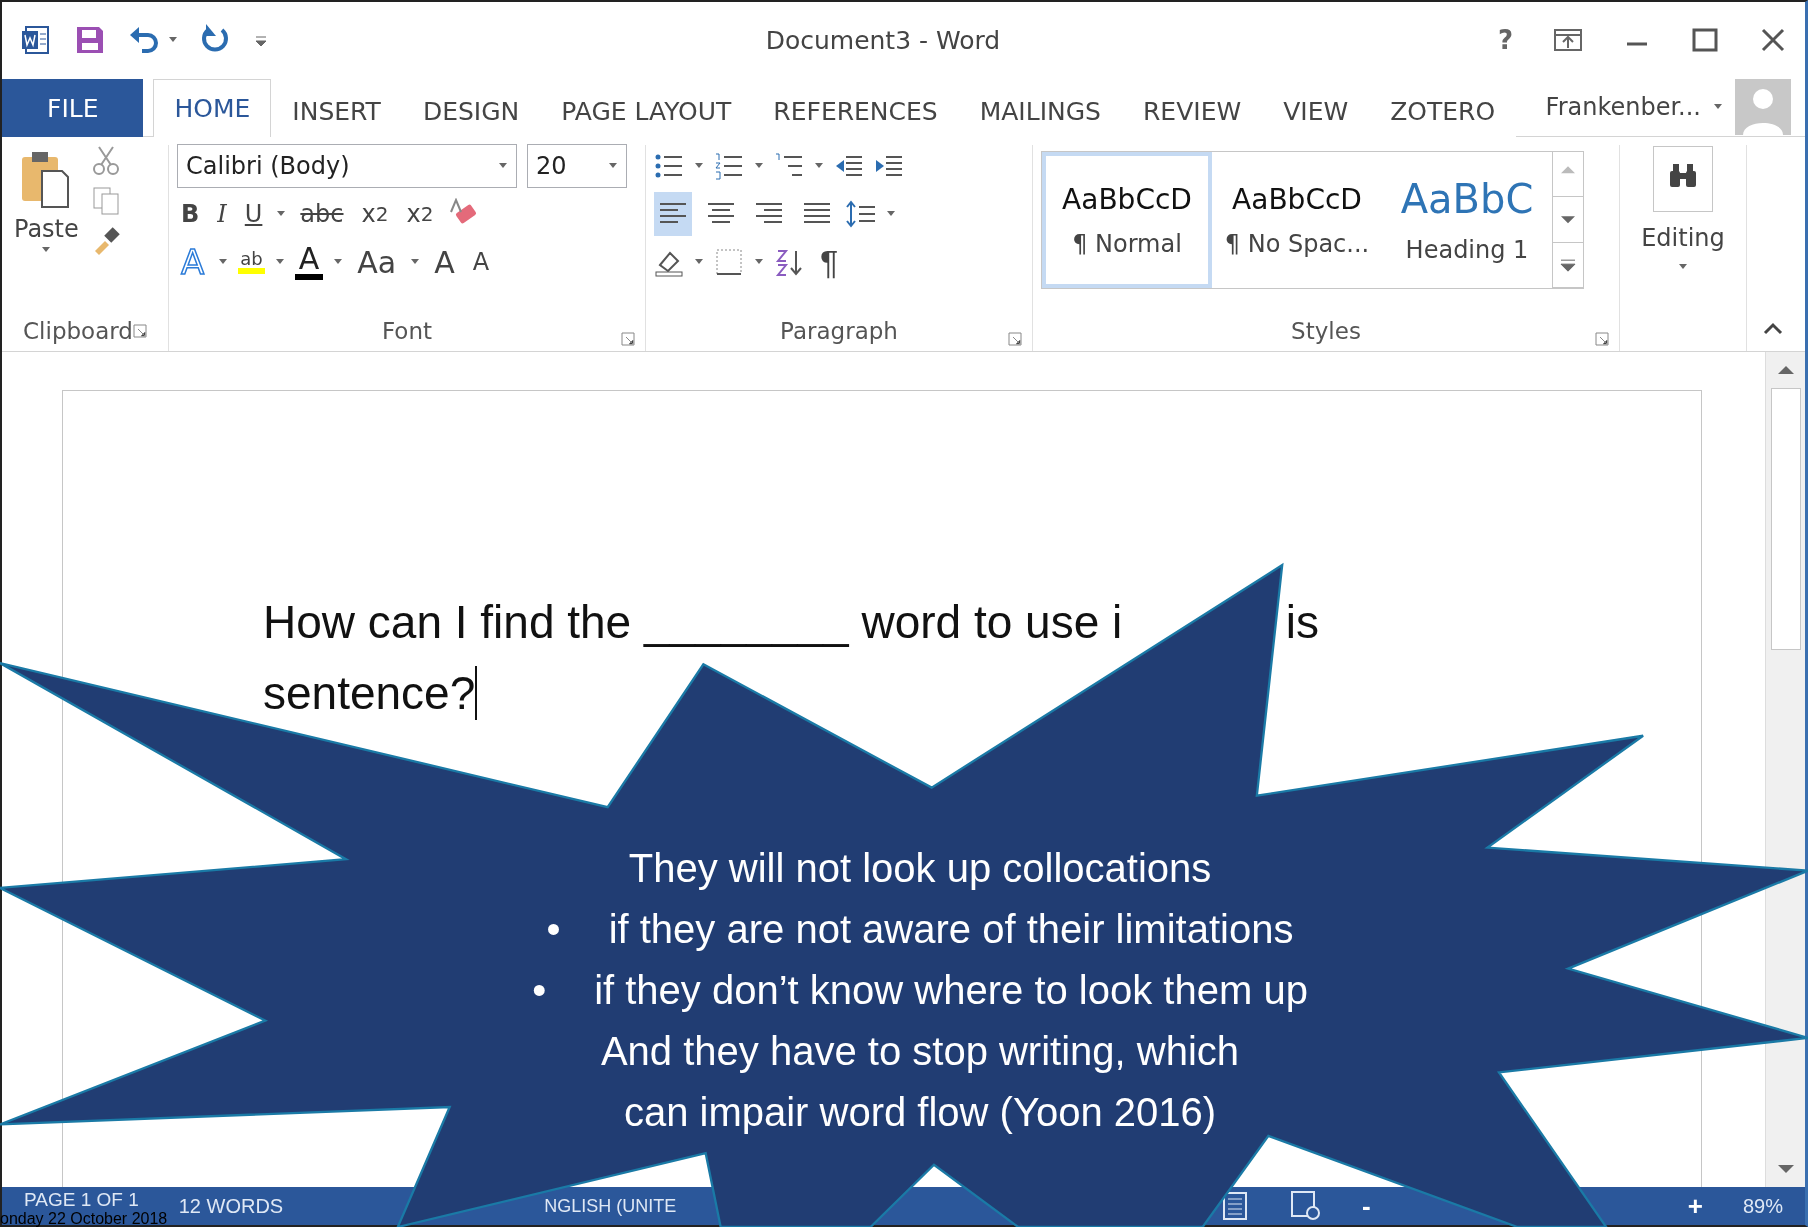  What do you see at coordinates (231, 1206) in the screenshot?
I see `word-count: 12 WORDS` at bounding box center [231, 1206].